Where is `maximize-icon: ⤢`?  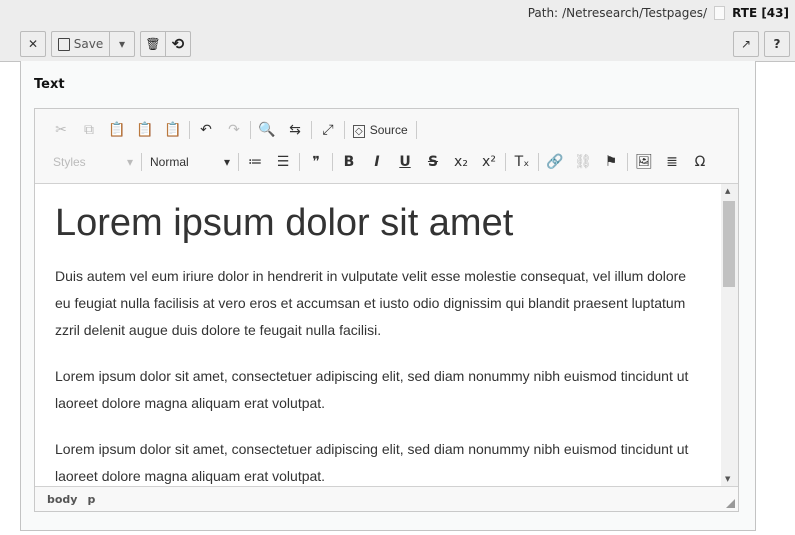
maximize-icon: ⤢ is located at coordinates (328, 130).